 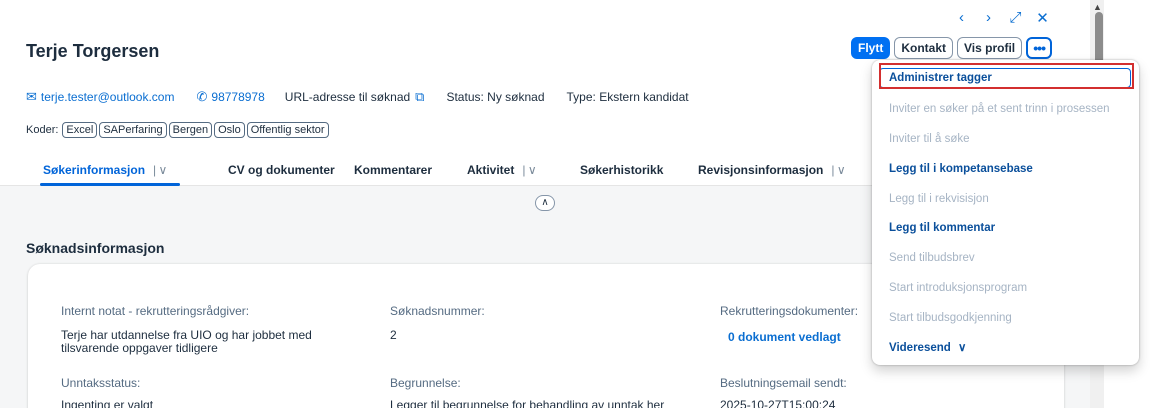 I want to click on next-icon: ›, so click(x=988, y=18).